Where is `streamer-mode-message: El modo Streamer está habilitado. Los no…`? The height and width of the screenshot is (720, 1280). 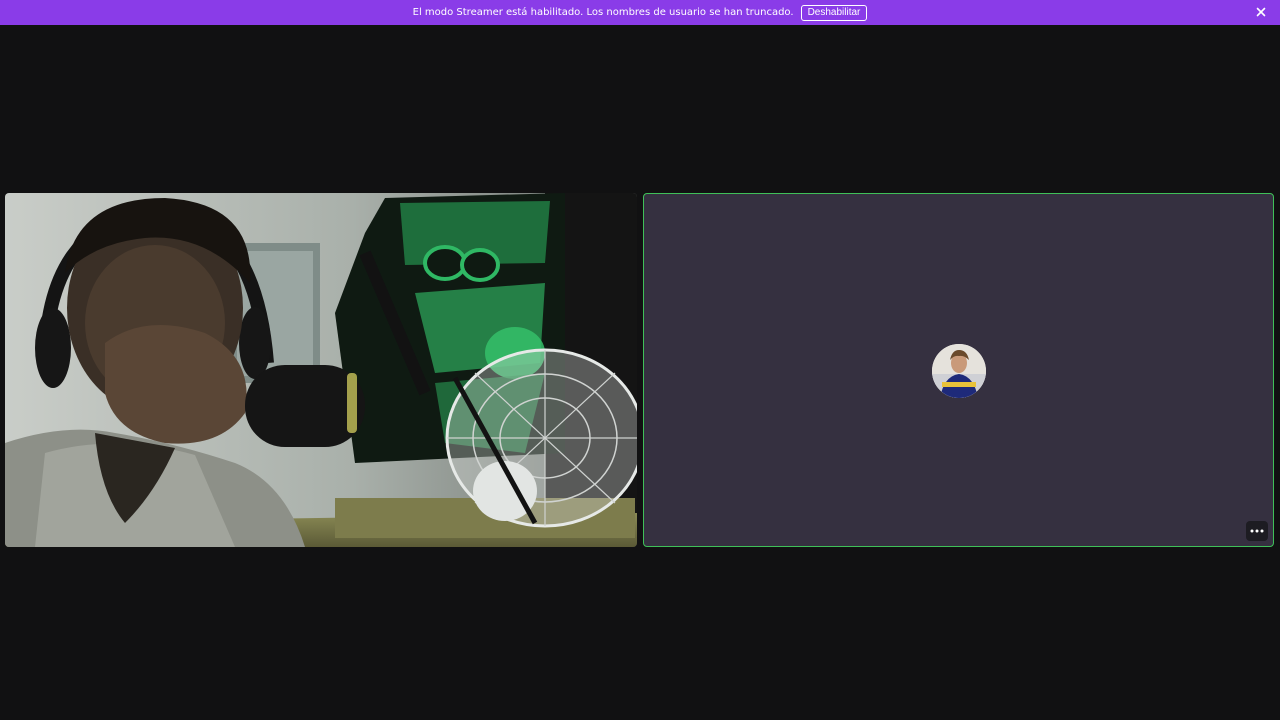
streamer-mode-message: El modo Streamer está habilitado. Los no… is located at coordinates (603, 12).